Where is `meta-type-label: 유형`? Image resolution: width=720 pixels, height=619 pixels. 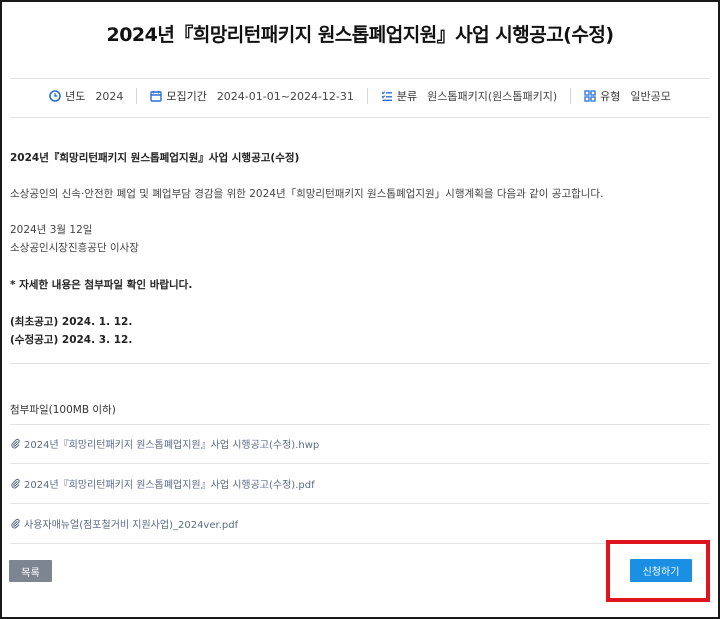
meta-type-label: 유형 is located at coordinates (610, 96).